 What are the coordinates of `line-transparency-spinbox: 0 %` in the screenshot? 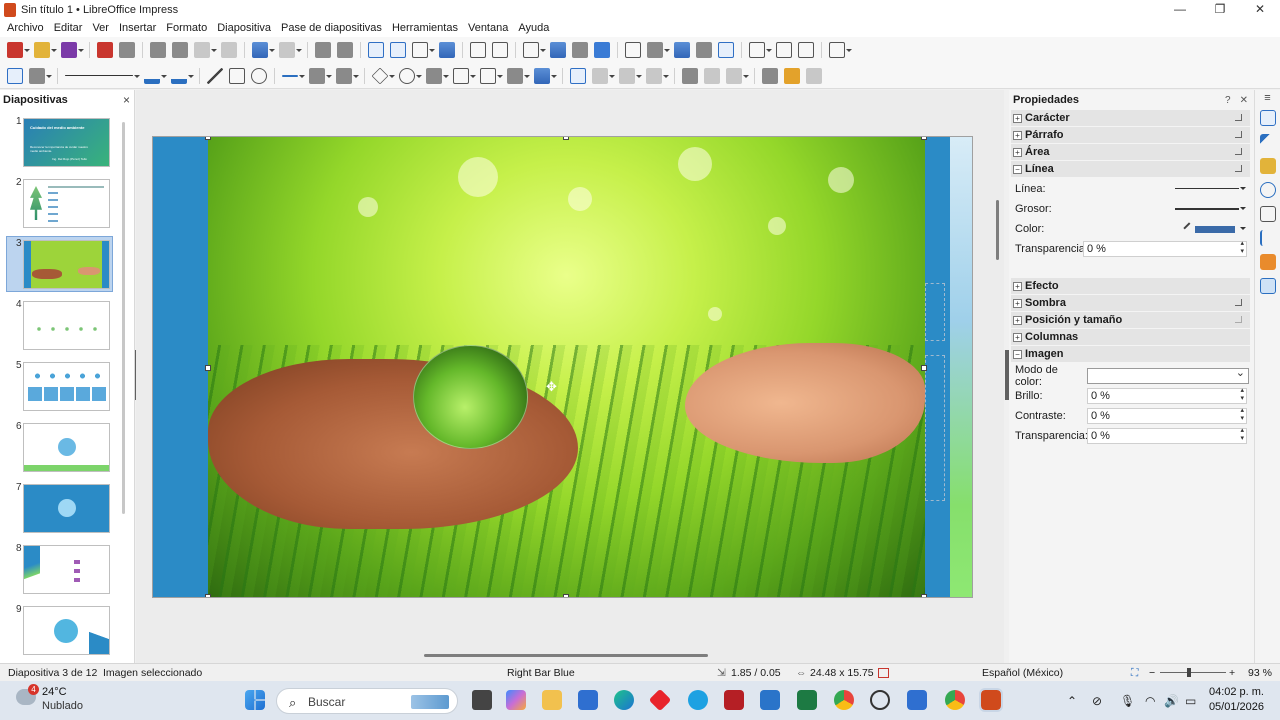 It's located at (1165, 248).